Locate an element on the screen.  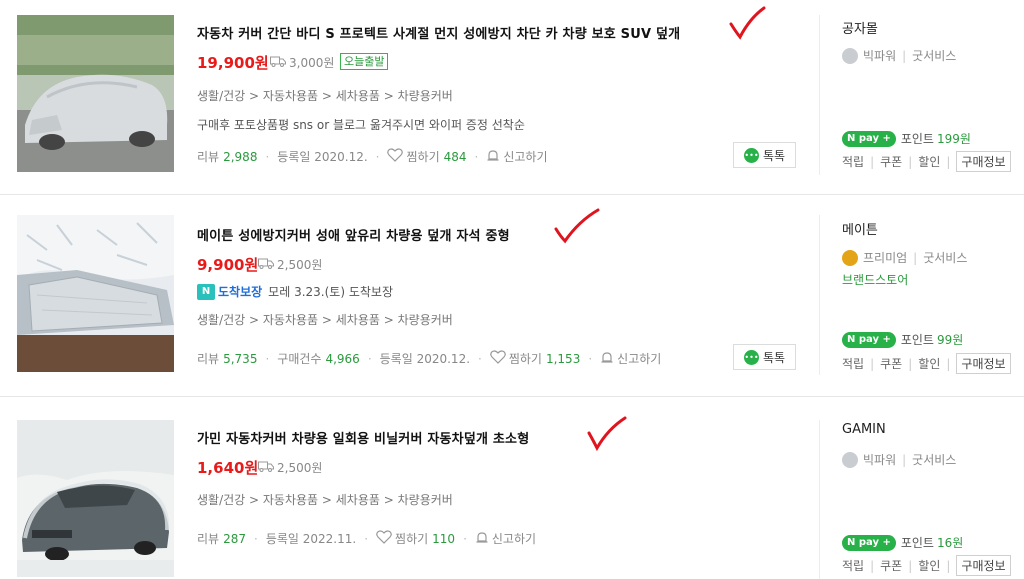
point-value: 99원 is located at coordinates (950, 340).